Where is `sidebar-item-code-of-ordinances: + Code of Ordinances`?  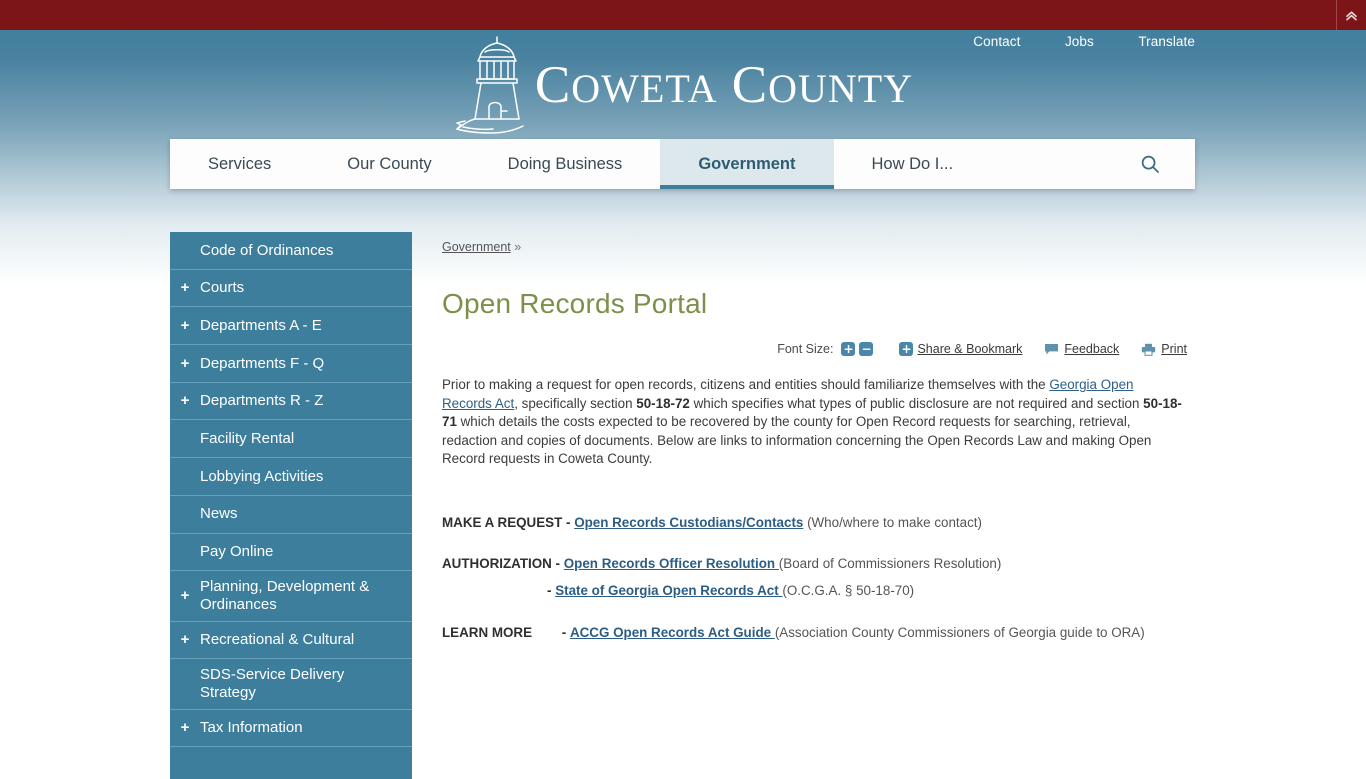
sidebar-item-code-of-ordinances: + Code of Ordinances is located at coordinates (291, 251).